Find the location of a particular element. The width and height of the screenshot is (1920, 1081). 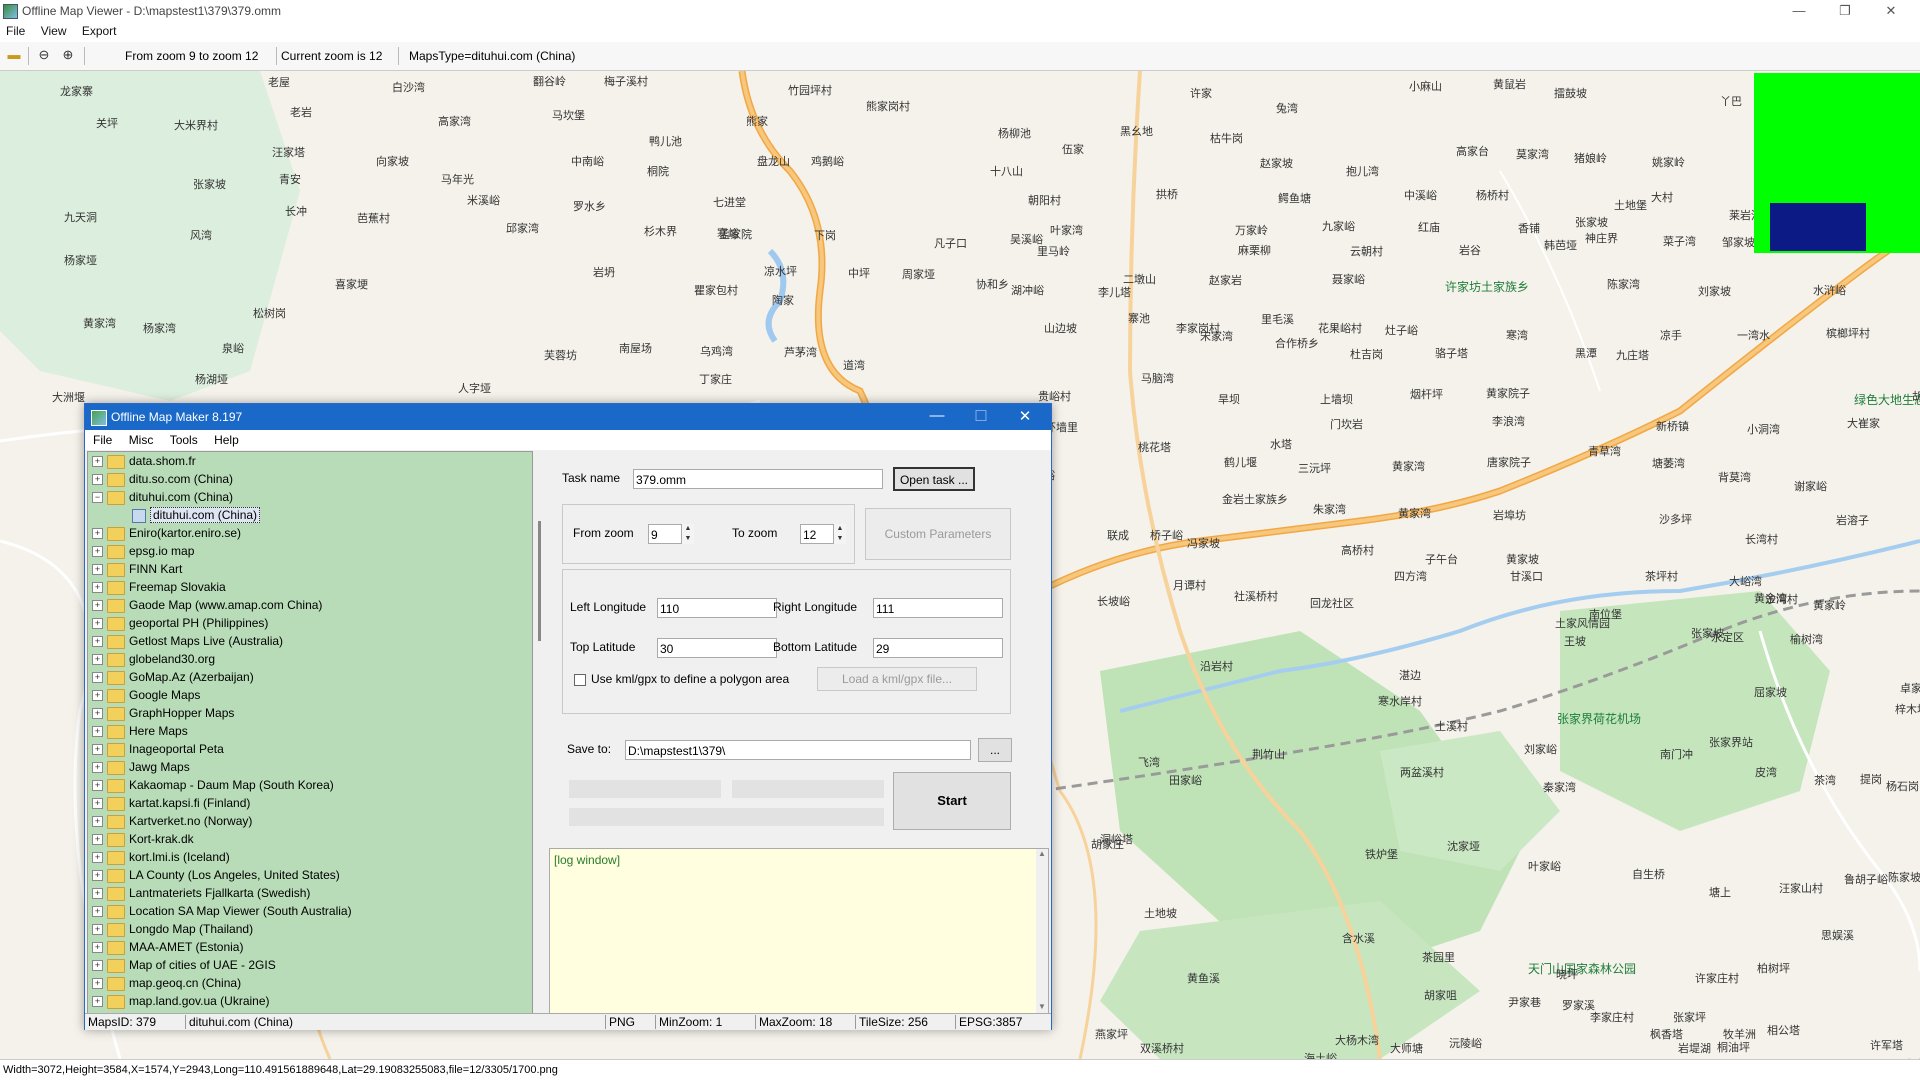

tree-node: + MAA-AMET (Estonia) is located at coordinates (167, 949).